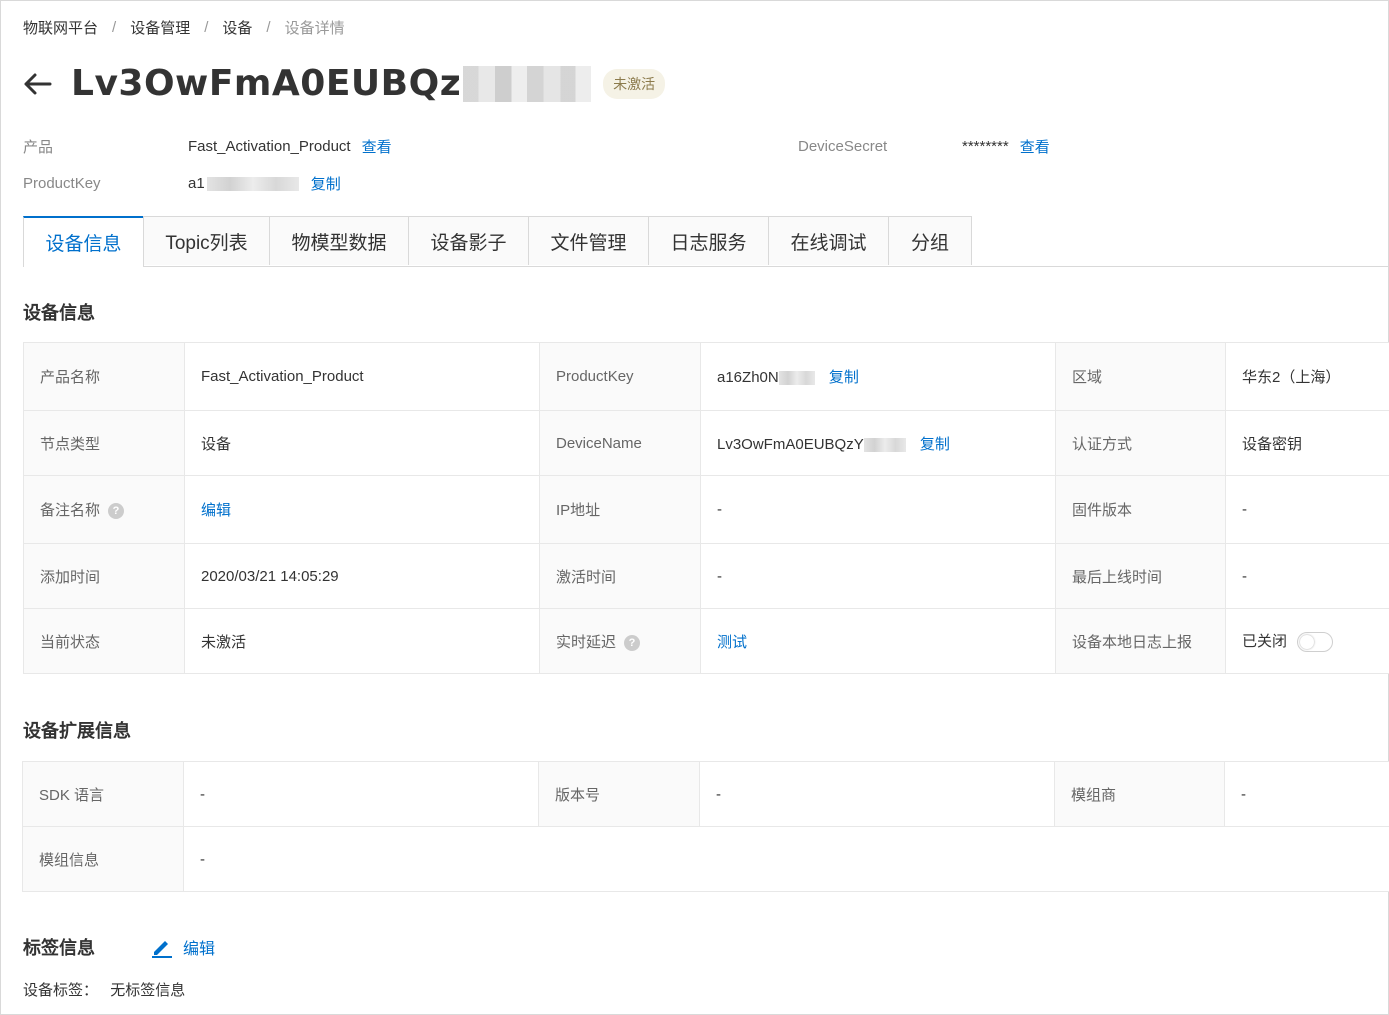  Describe the element at coordinates (103, 794) in the screenshot. I see `sdk-language-label: SDK 语言` at that location.